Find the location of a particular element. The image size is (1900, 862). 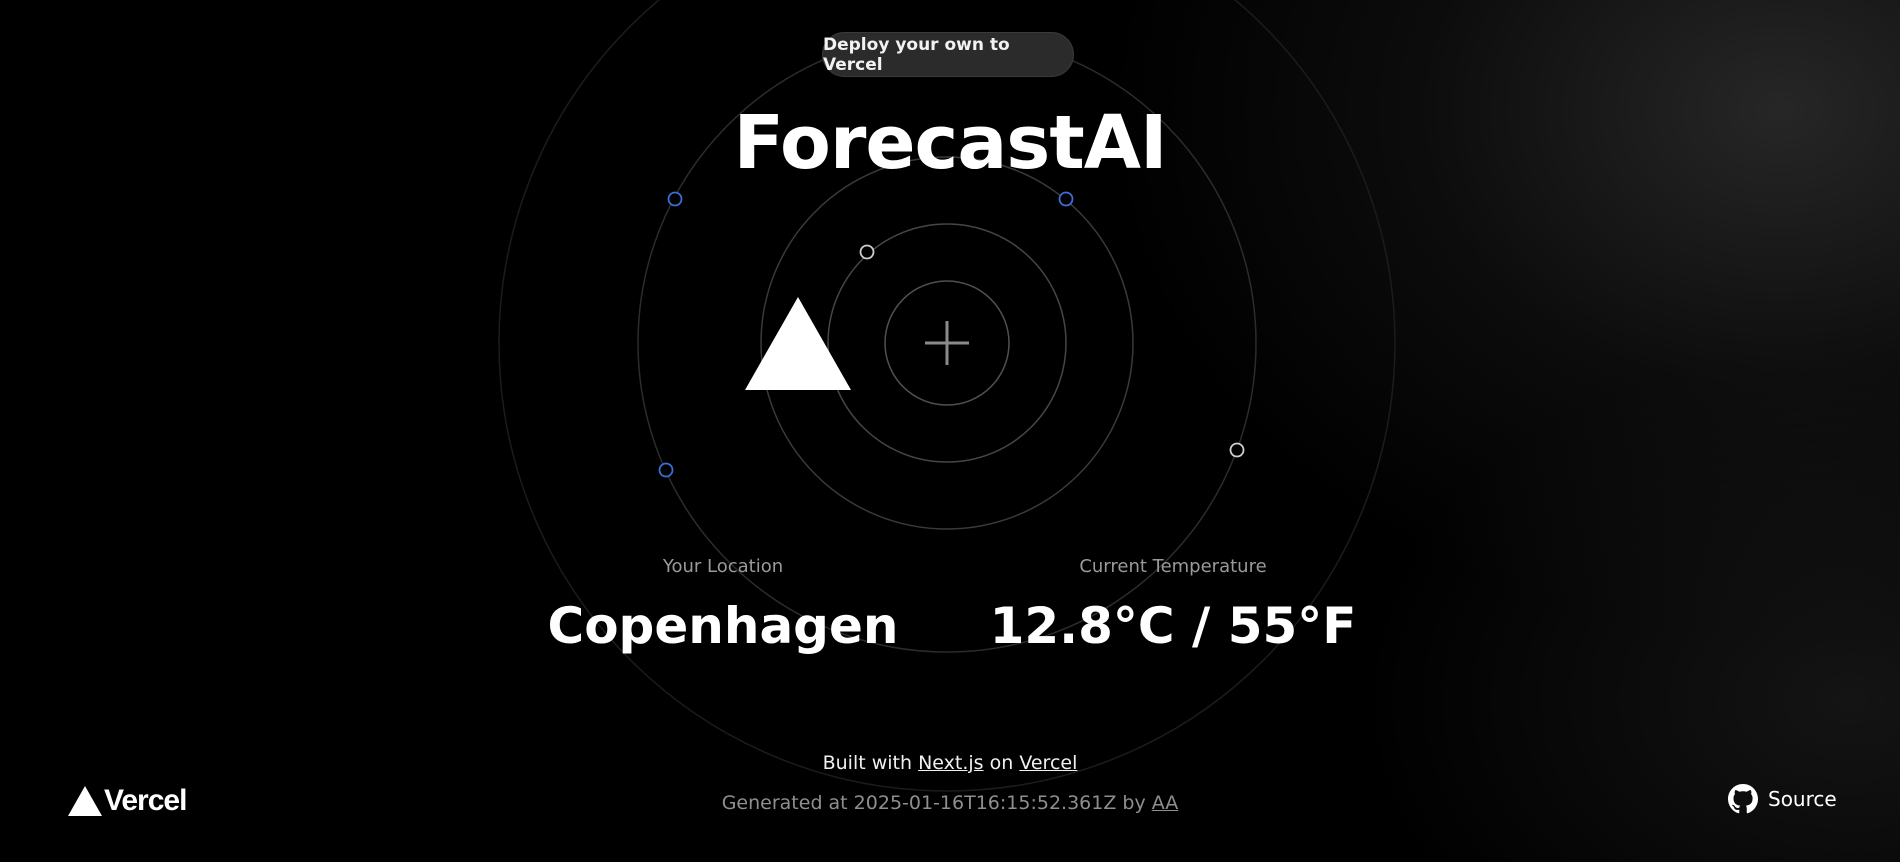

built-with-line: Built with Next.js on Vercel is located at coordinates (950, 763).